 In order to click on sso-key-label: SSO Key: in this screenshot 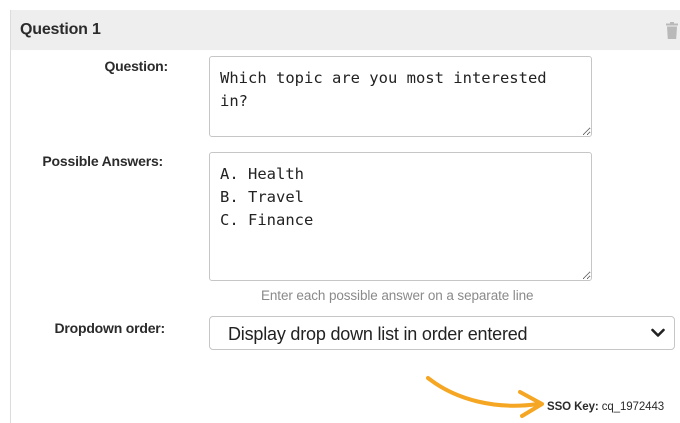, I will do `click(573, 407)`.